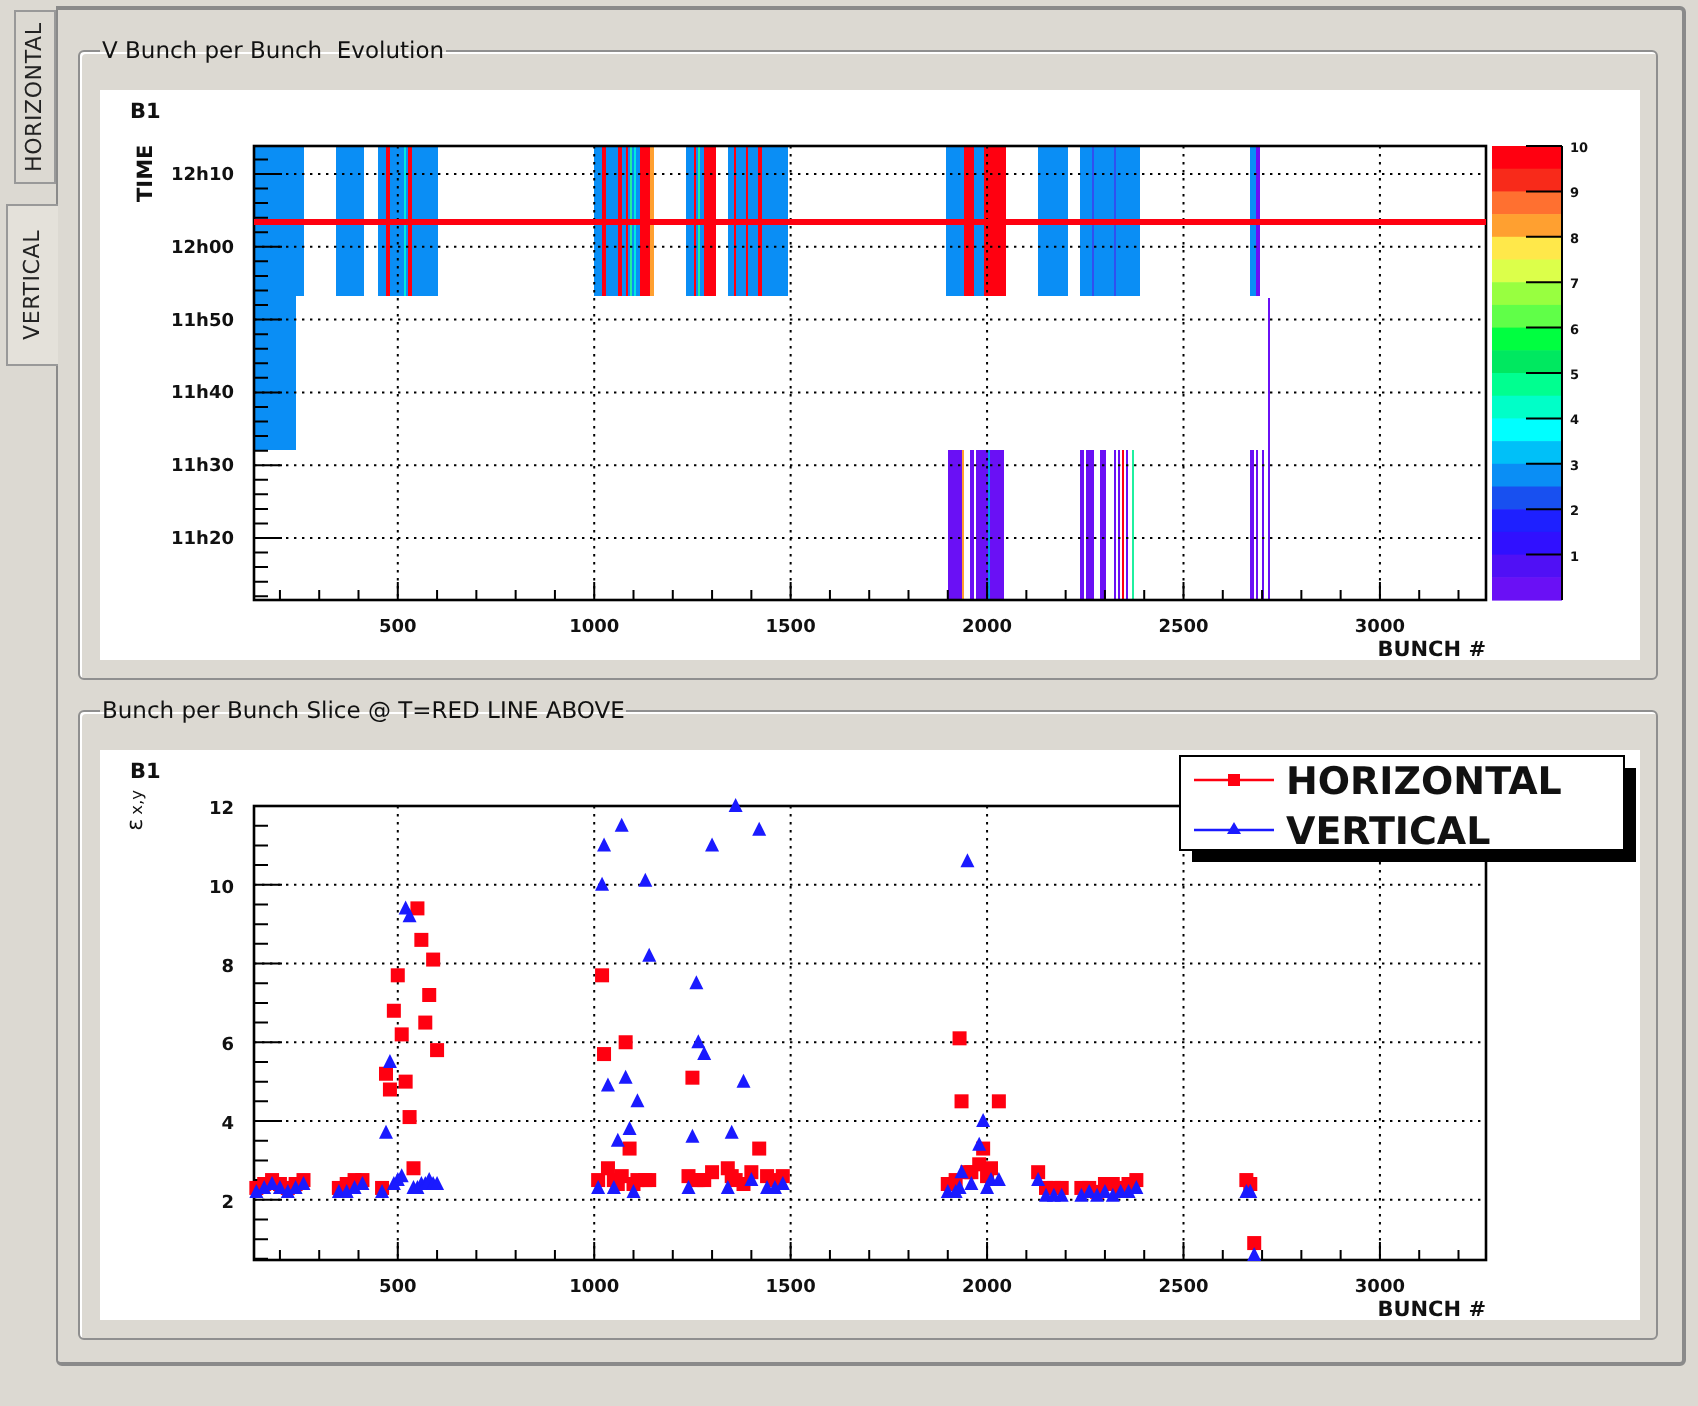 This screenshot has width=1698, height=1406. Describe the element at coordinates (202, 394) in the screenshot. I see `tick-label: 11h40` at that location.